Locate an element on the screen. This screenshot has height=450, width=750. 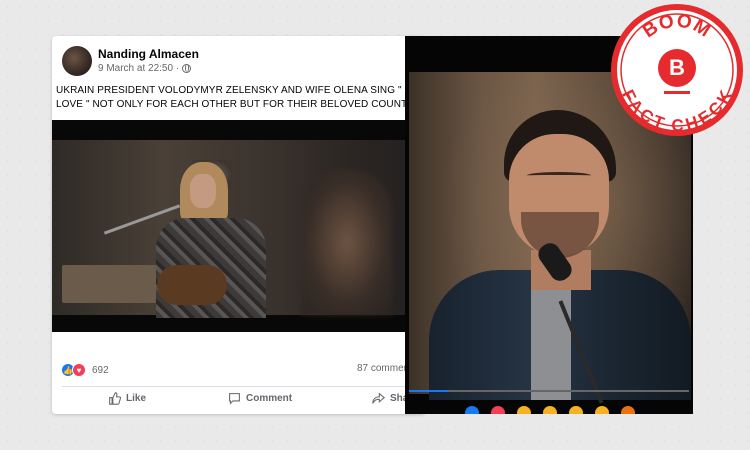
sad-reaction-icon is located at coordinates (602, 410).